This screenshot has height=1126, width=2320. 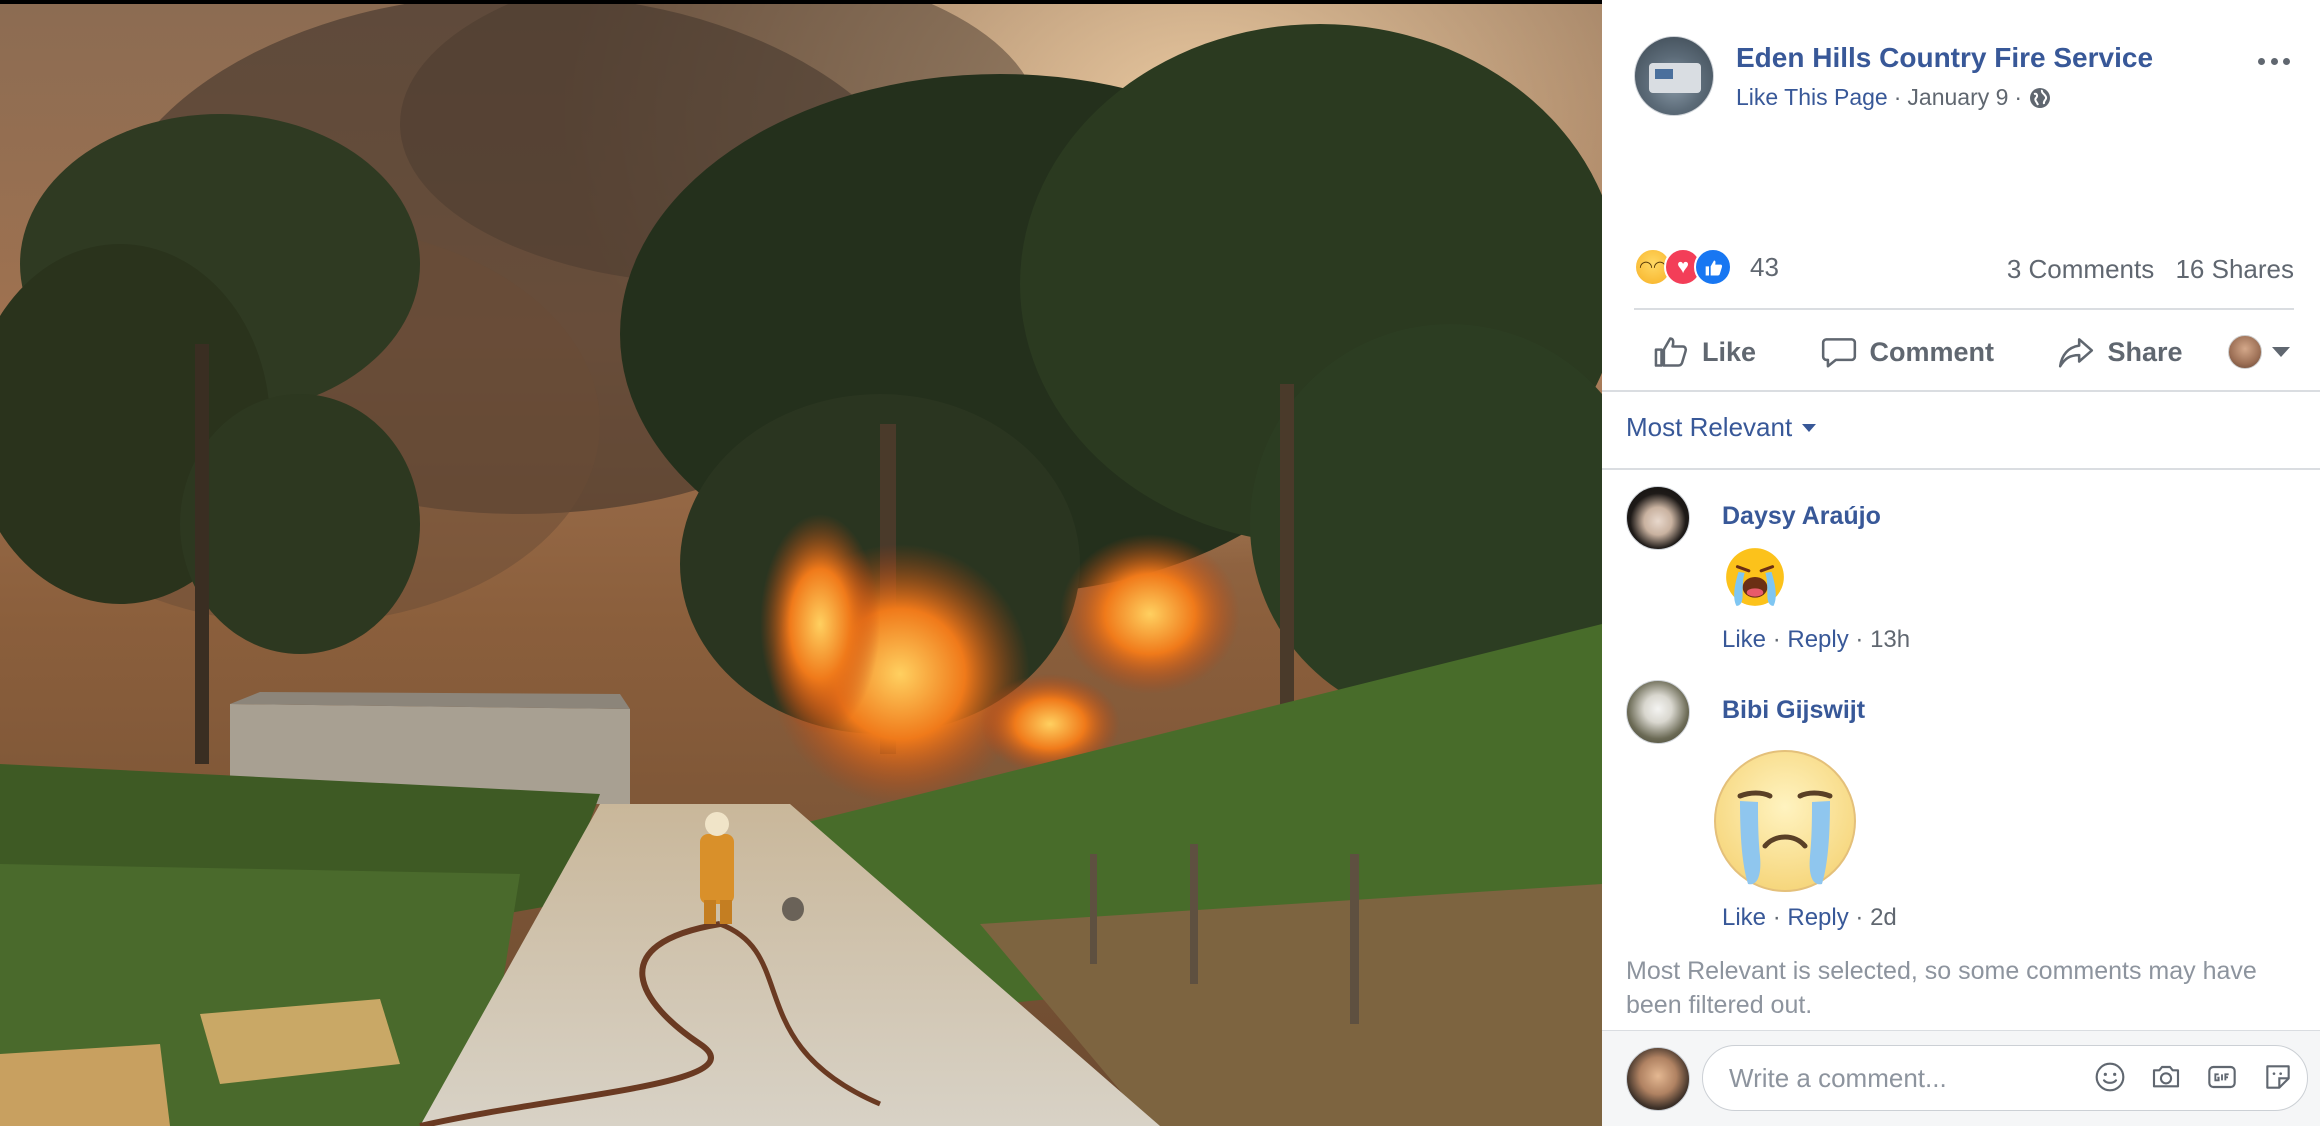 I want to click on reaction-count: 43, so click(x=1764, y=267).